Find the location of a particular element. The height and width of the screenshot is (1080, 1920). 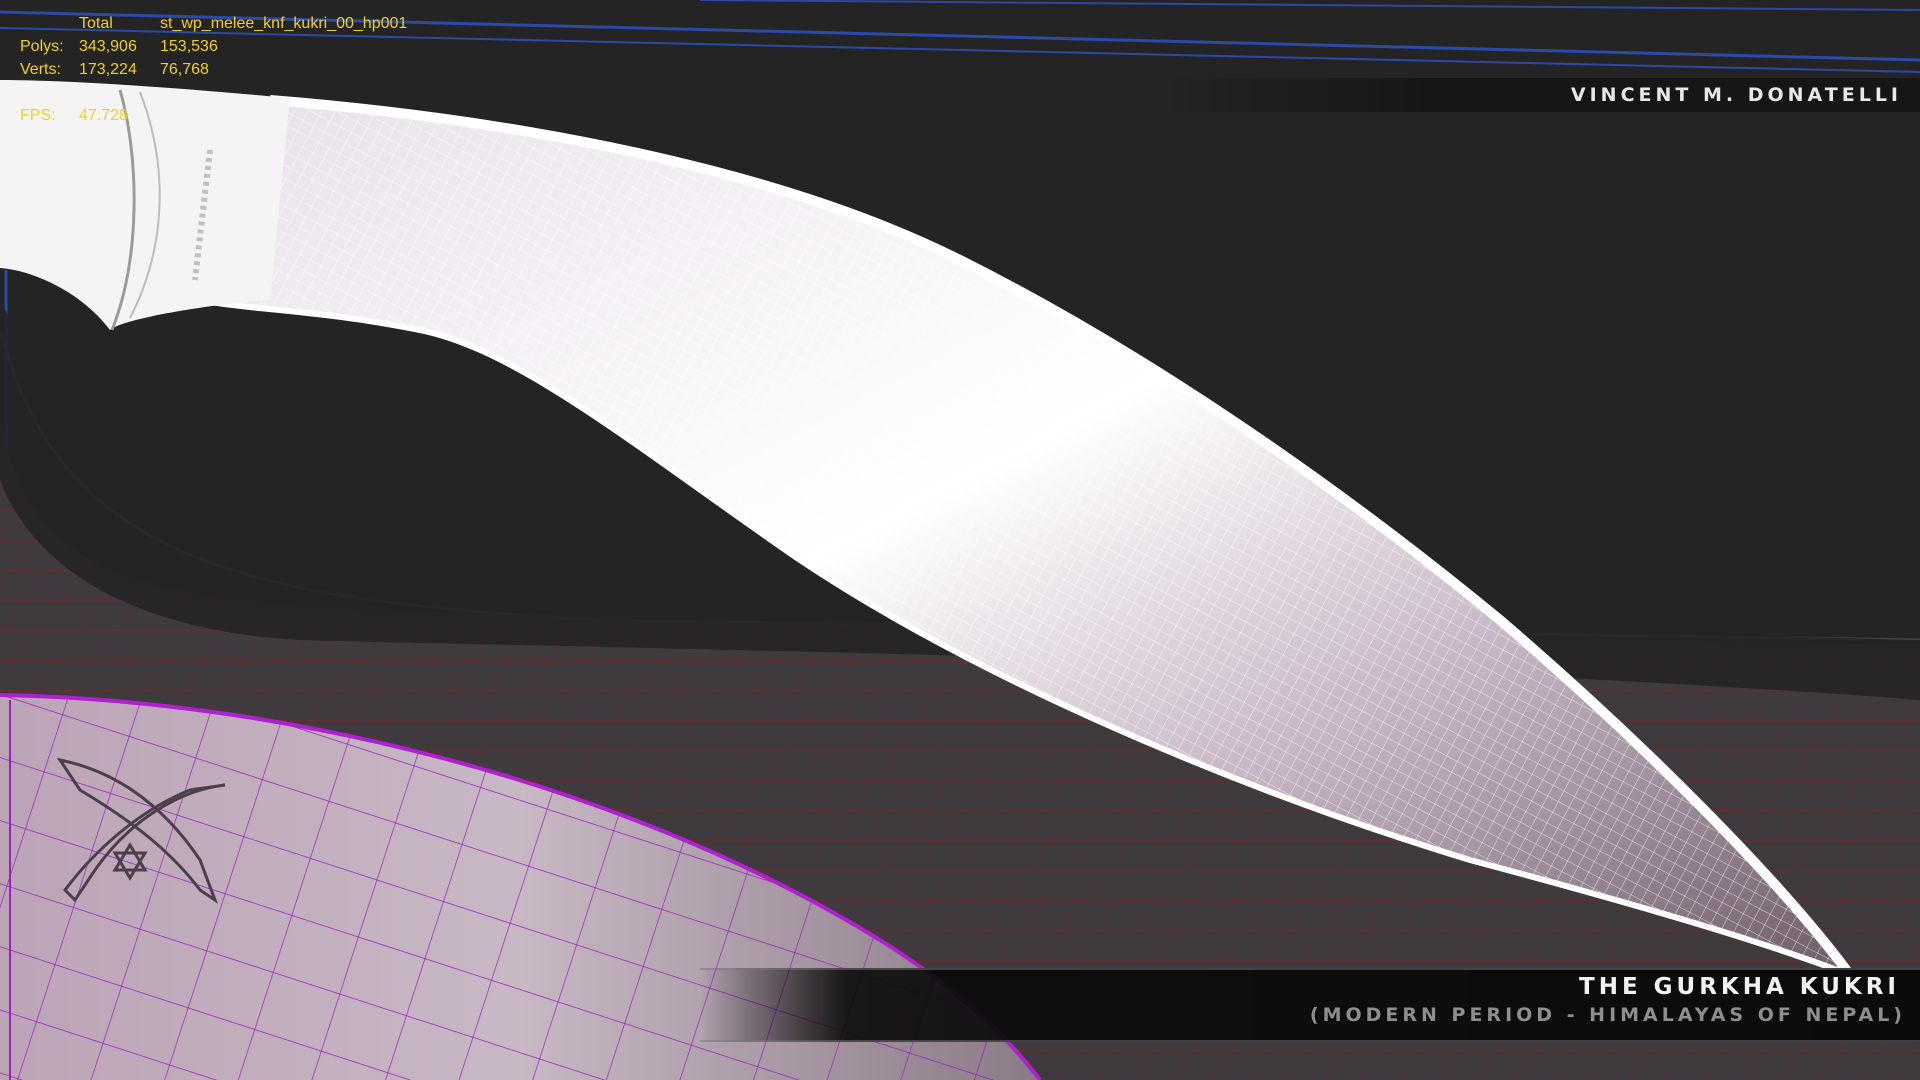

polys-object: 153,536 is located at coordinates (189, 46).